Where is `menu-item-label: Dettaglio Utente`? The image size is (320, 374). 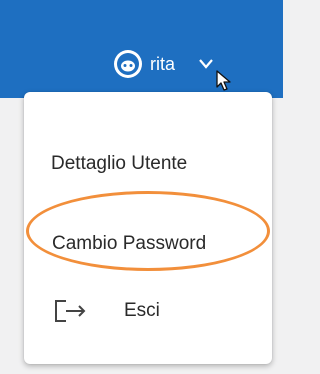 menu-item-label: Dettaglio Utente is located at coordinates (119, 163).